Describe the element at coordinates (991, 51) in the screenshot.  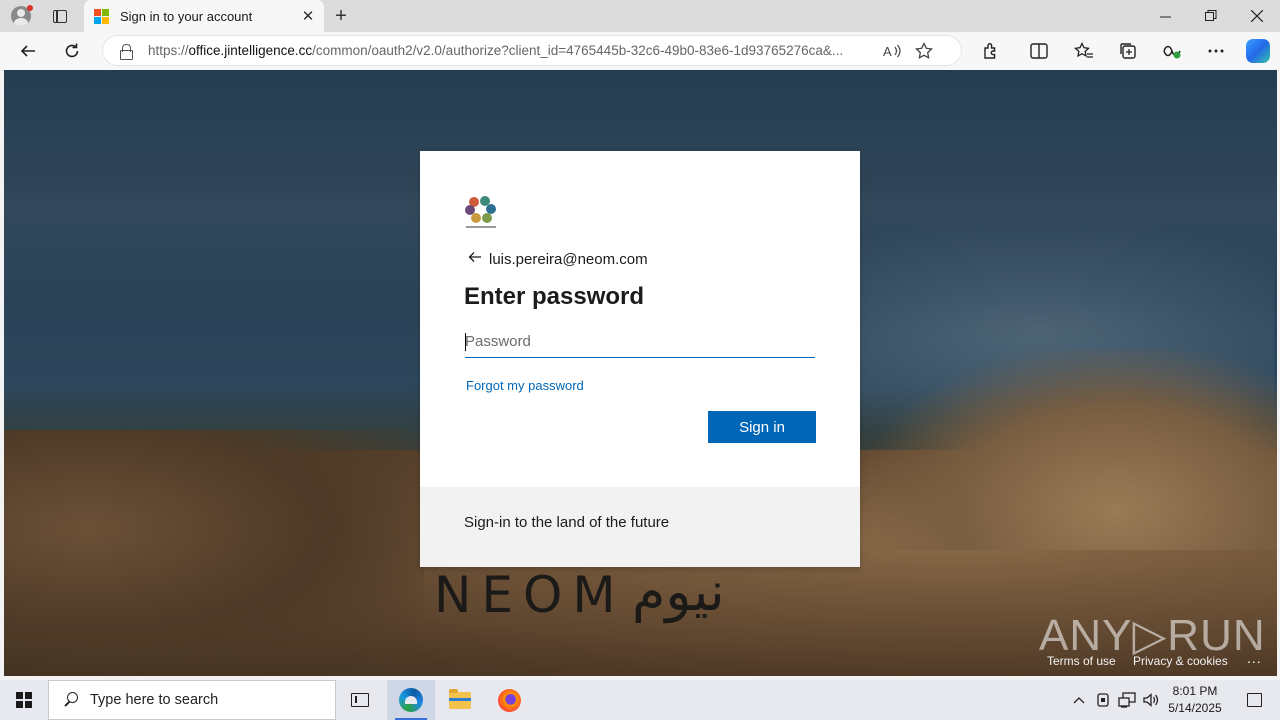
I see `extensions-icon` at that location.